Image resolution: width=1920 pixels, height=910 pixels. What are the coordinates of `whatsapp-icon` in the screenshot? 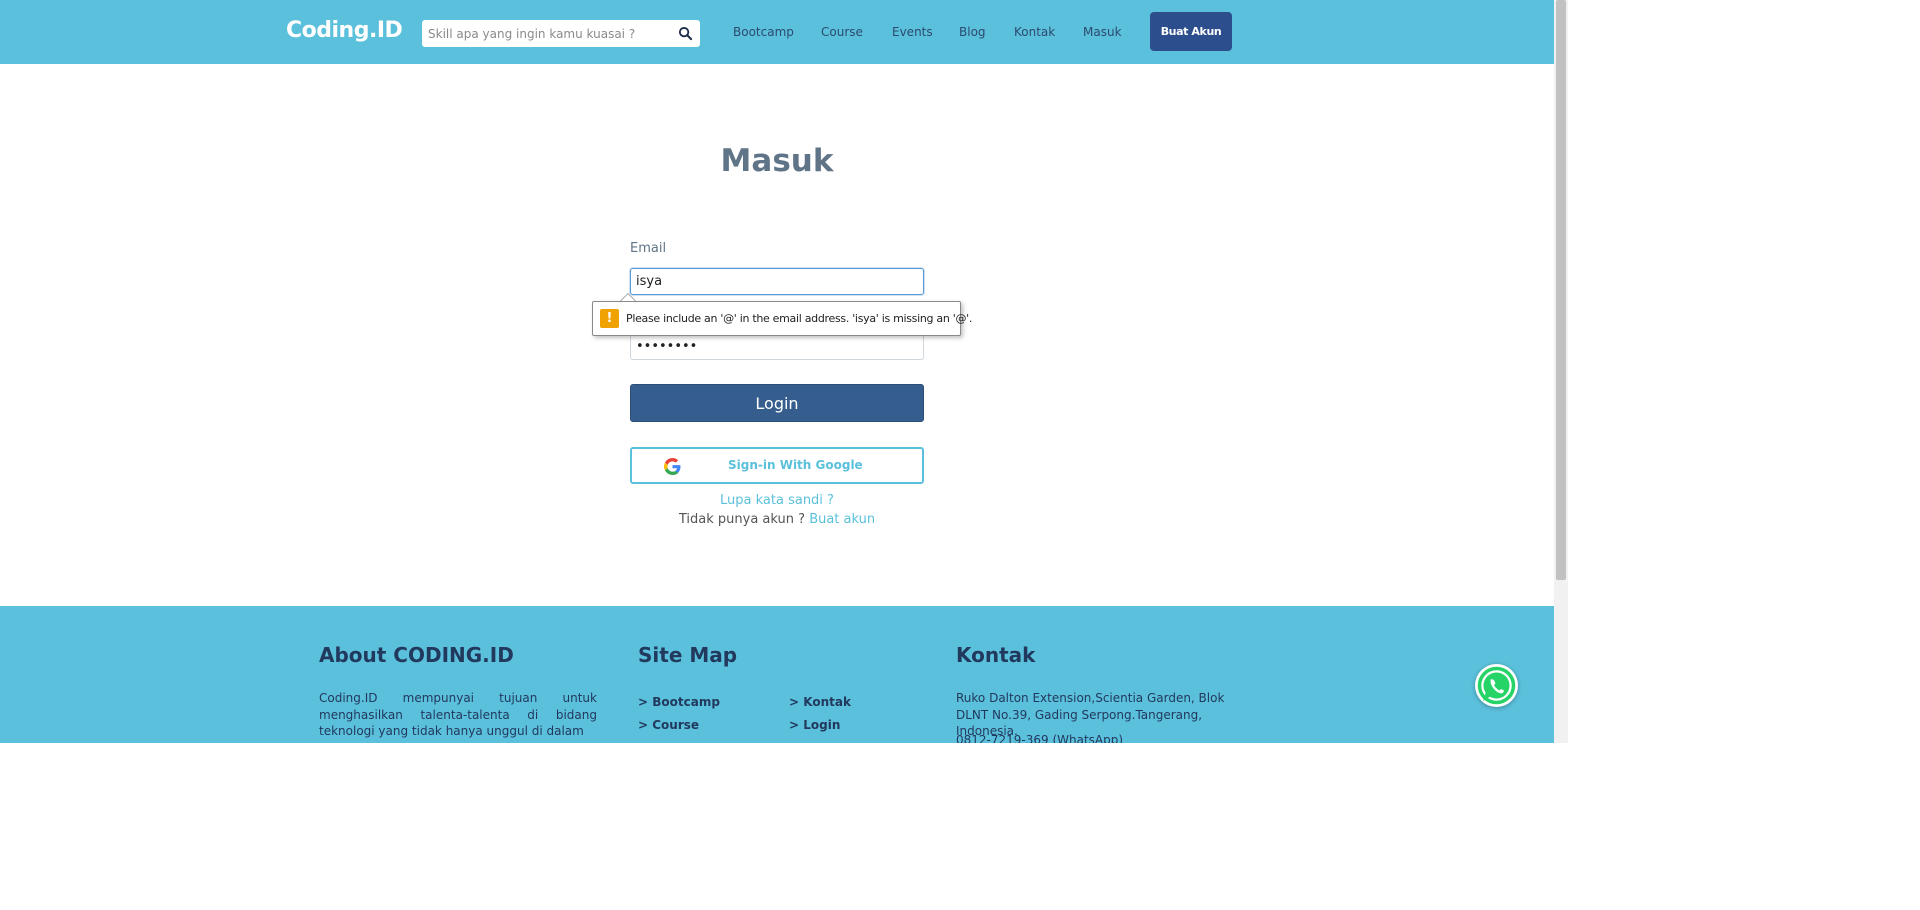 It's located at (1496, 685).